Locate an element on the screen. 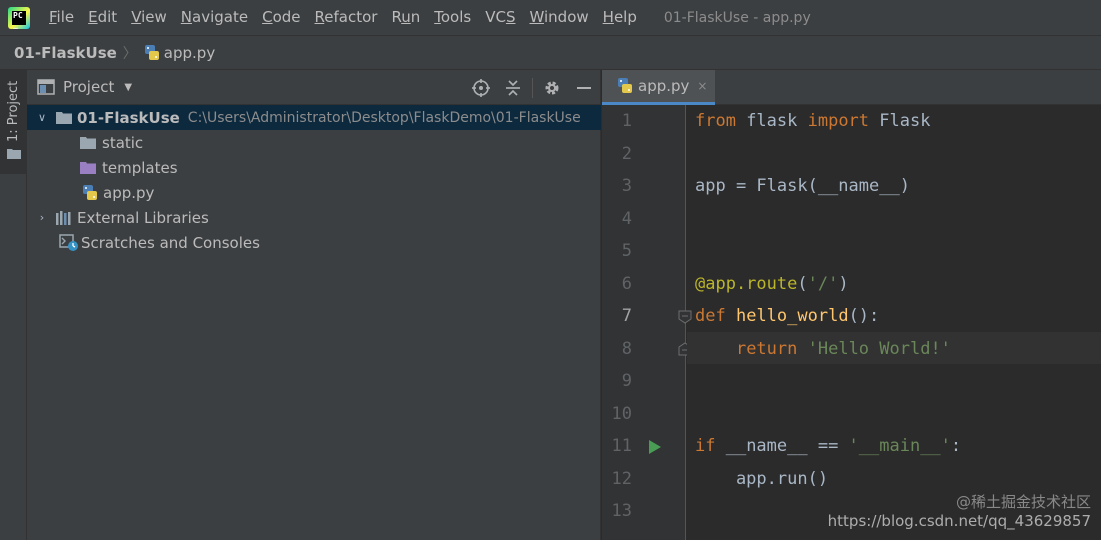 This screenshot has width=1101, height=540. menu-run: Run is located at coordinates (405, 17).